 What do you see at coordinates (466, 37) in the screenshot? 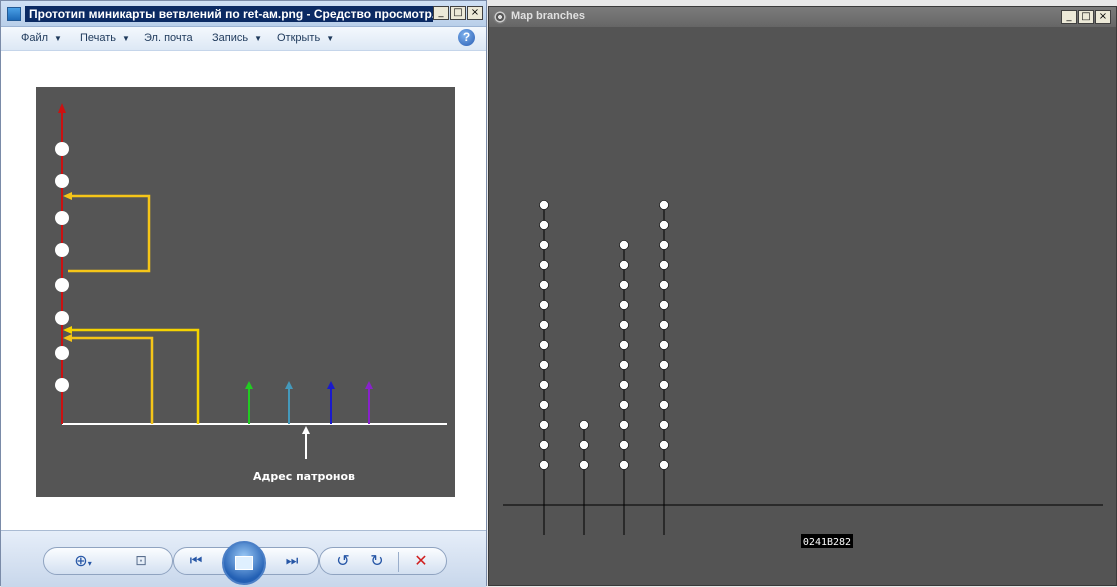
I see `help-icon: ?` at bounding box center [466, 37].